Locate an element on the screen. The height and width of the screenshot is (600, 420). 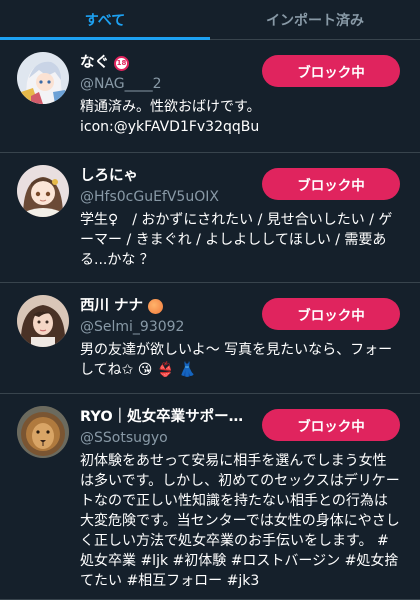
woman-photo-avatar-icon is located at coordinates (43, 321).